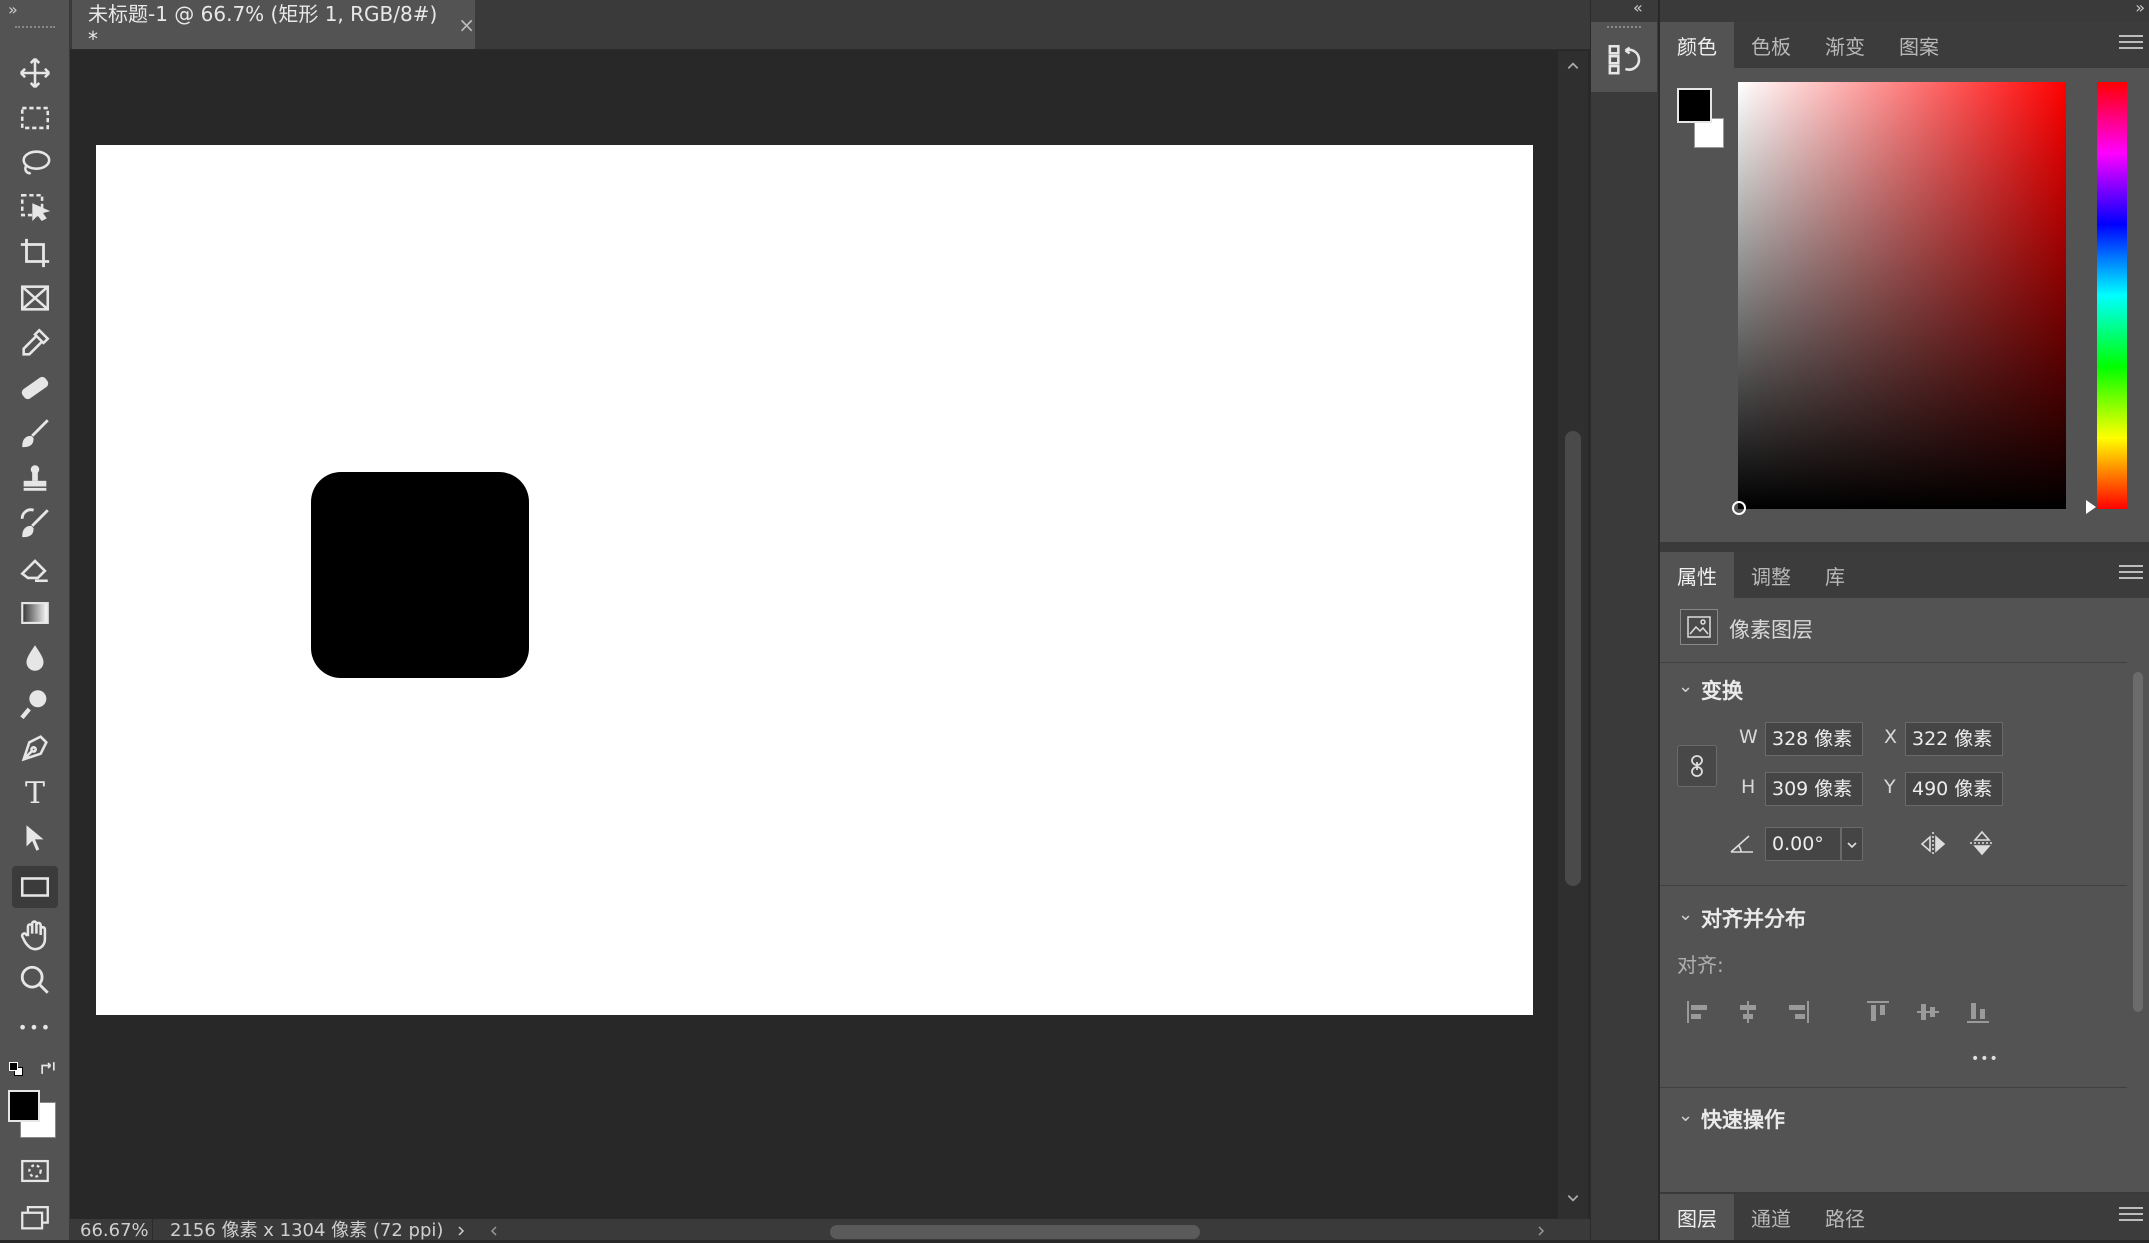 Image resolution: width=2149 pixels, height=1243 pixels. I want to click on tab-adjustments: 调整, so click(1771, 575).